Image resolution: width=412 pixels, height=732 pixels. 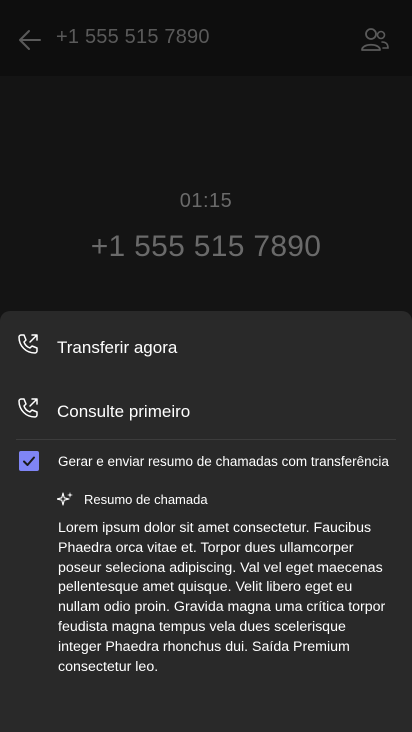 I want to click on summary-title: Resumo de chamada, so click(x=146, y=499).